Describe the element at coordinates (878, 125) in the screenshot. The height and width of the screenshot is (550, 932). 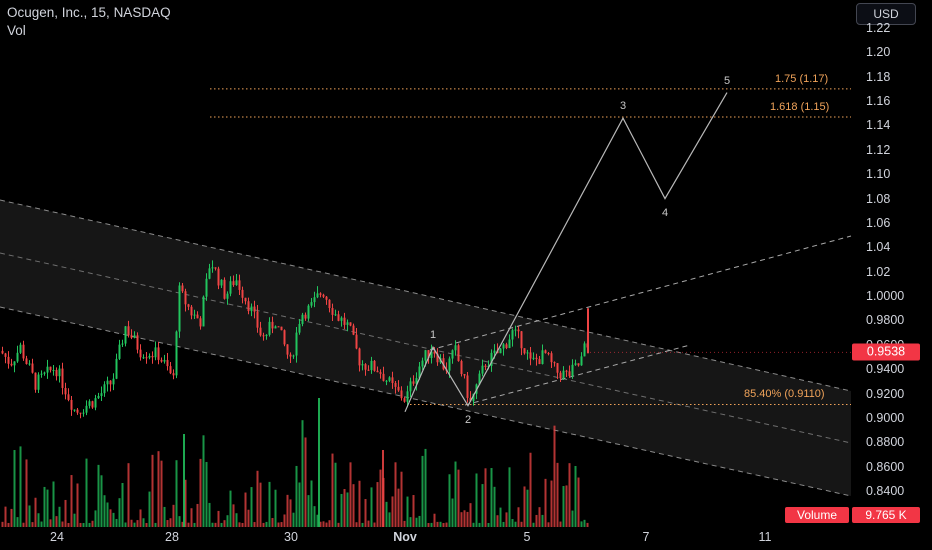
I see `price-tick-label: 1.14` at that location.